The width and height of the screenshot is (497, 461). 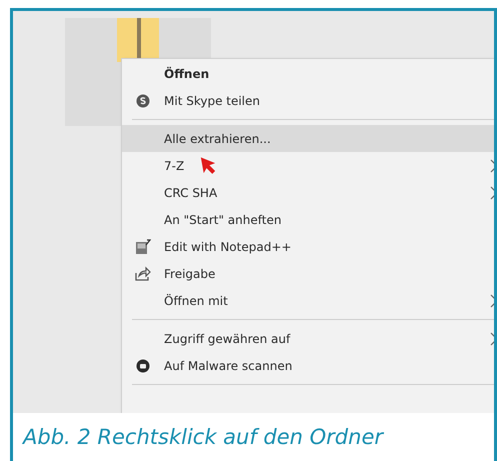 What do you see at coordinates (138, 40) in the screenshot?
I see `zip-folder-icon` at bounding box center [138, 40].